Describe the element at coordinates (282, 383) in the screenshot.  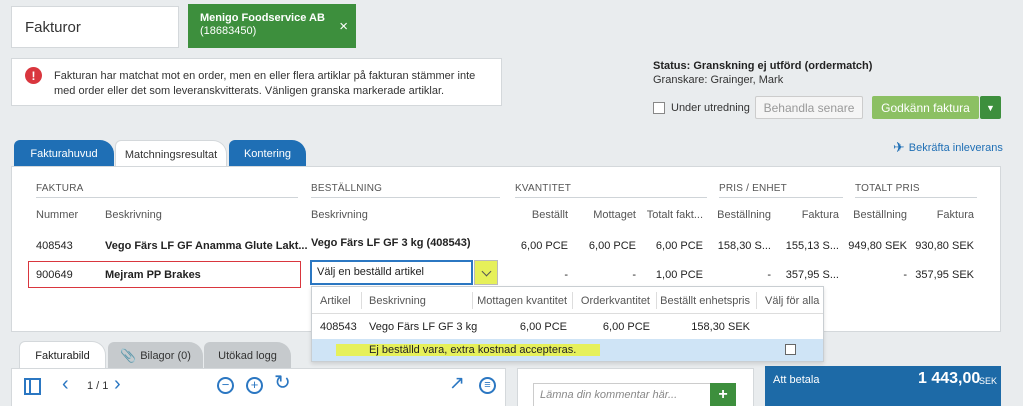
I see `rotate-icon: ↻` at that location.